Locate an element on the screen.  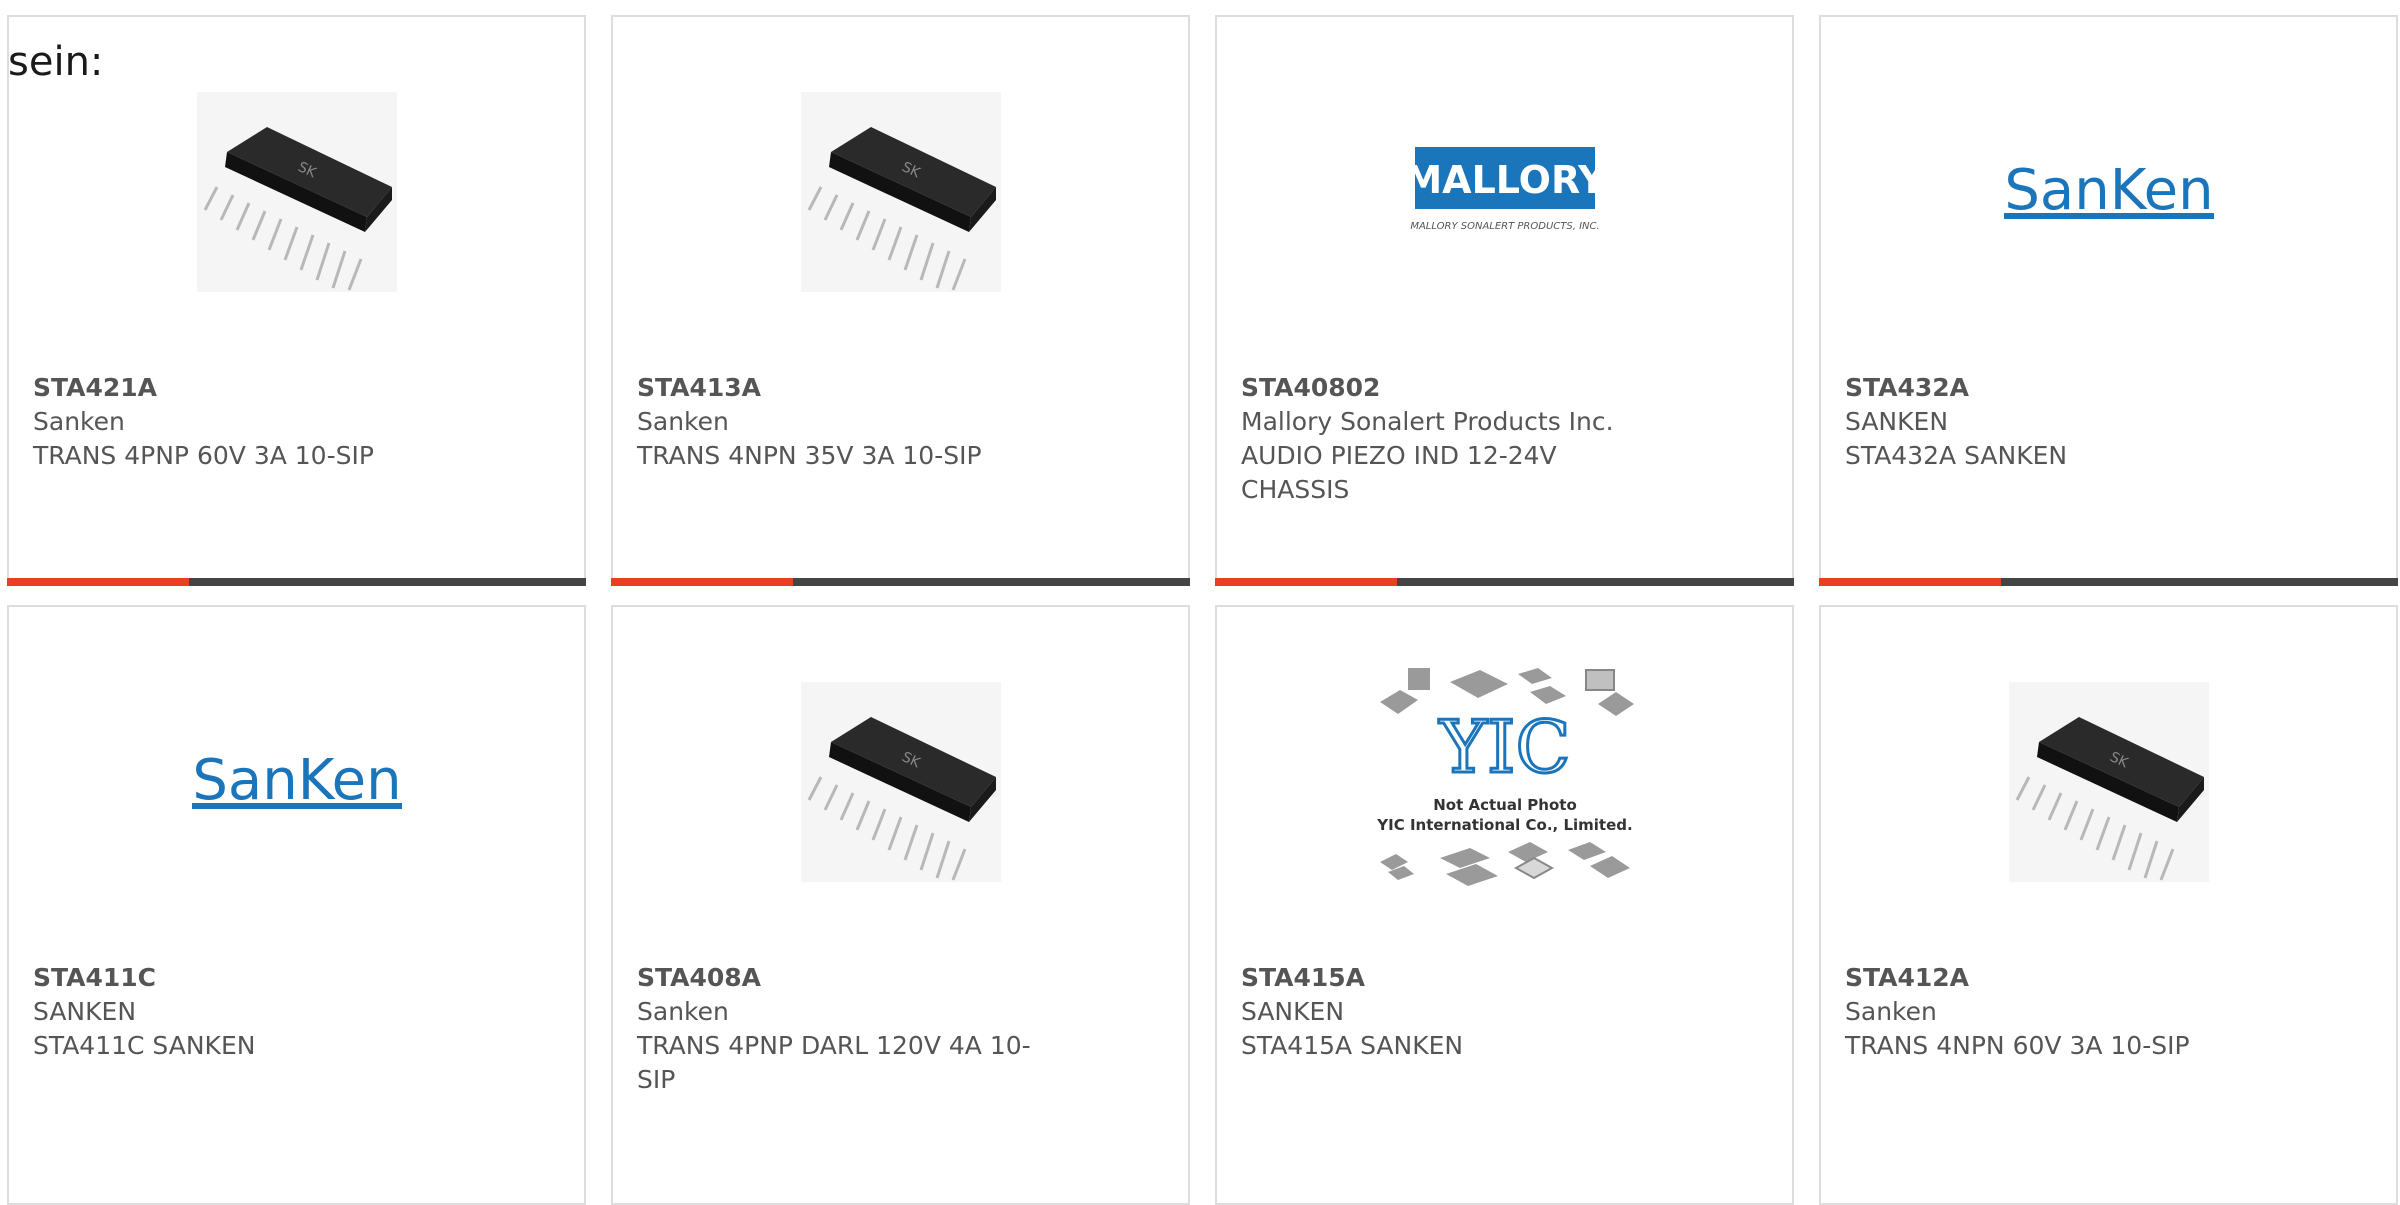
part-number: STA412A is located at coordinates (2108, 978).